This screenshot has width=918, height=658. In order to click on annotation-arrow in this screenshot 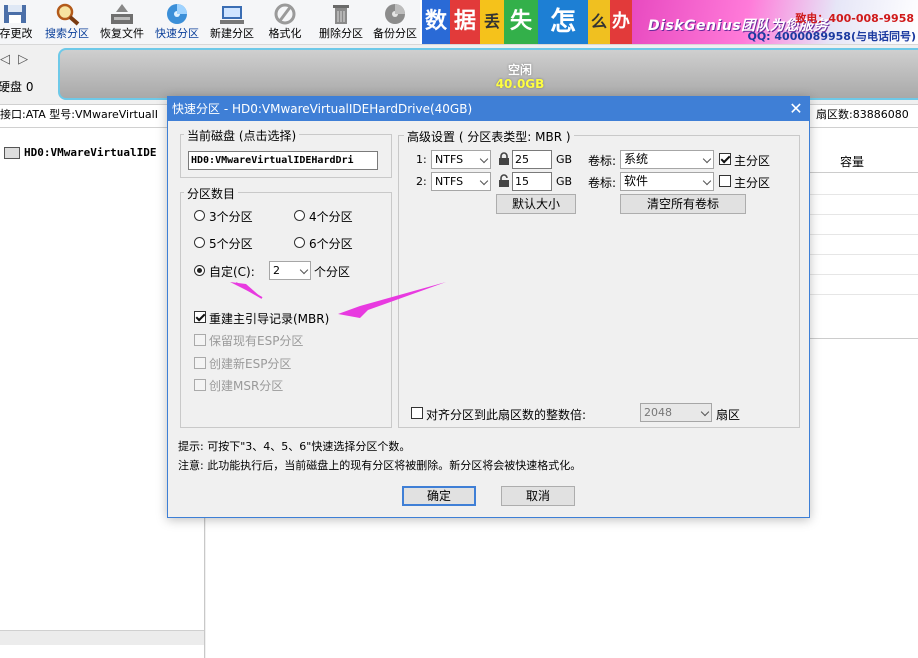, I will do `click(392, 300)`.